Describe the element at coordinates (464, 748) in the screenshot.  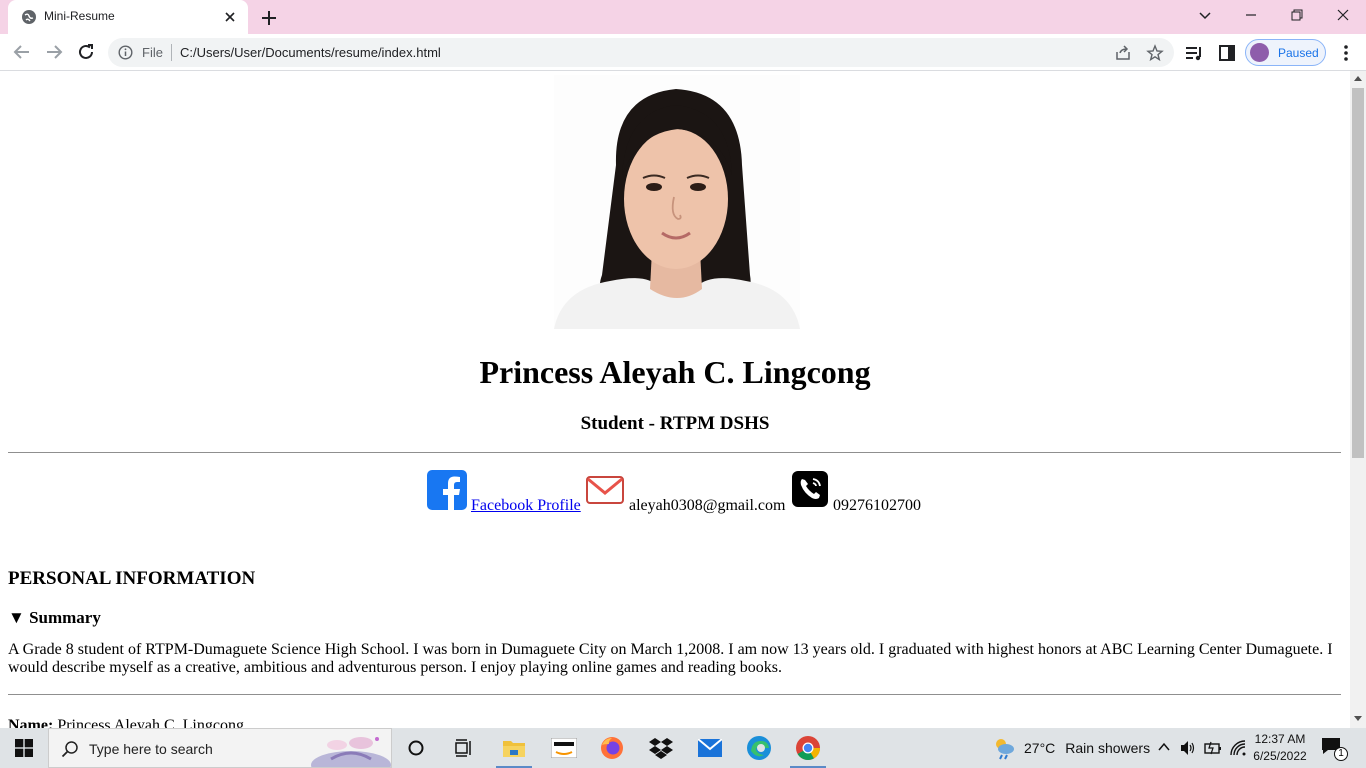
I see `task-view-icon` at that location.